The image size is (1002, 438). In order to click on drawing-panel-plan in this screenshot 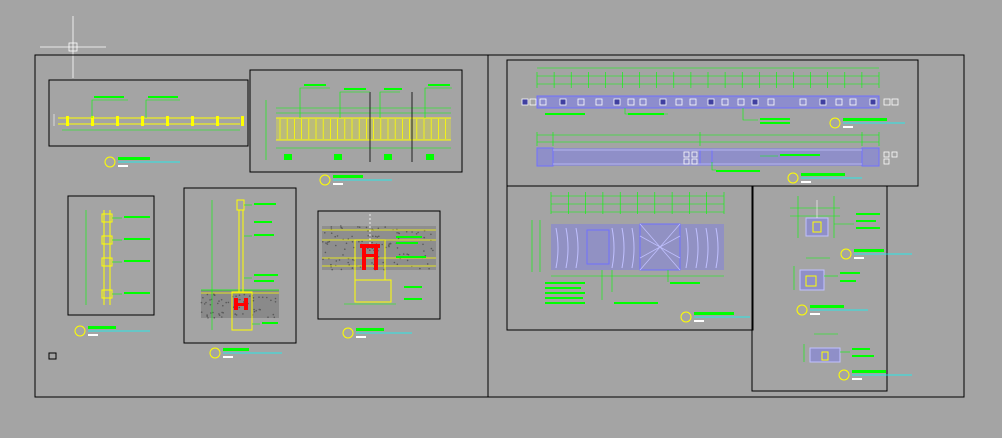, I will do `click(356, 121)`.